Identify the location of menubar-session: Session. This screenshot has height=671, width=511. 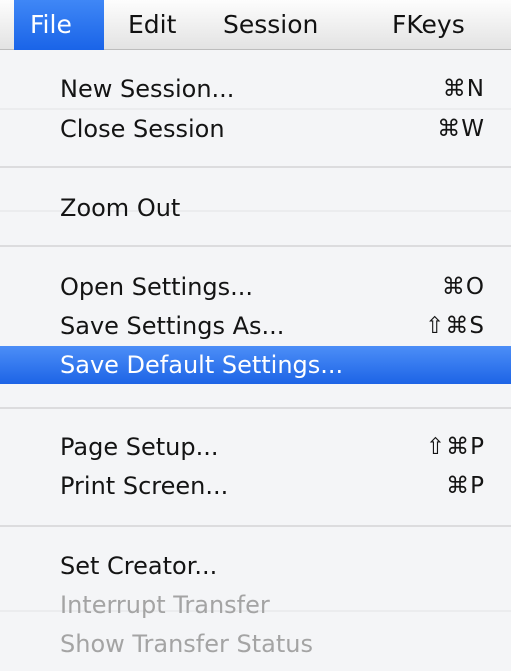
(270, 25).